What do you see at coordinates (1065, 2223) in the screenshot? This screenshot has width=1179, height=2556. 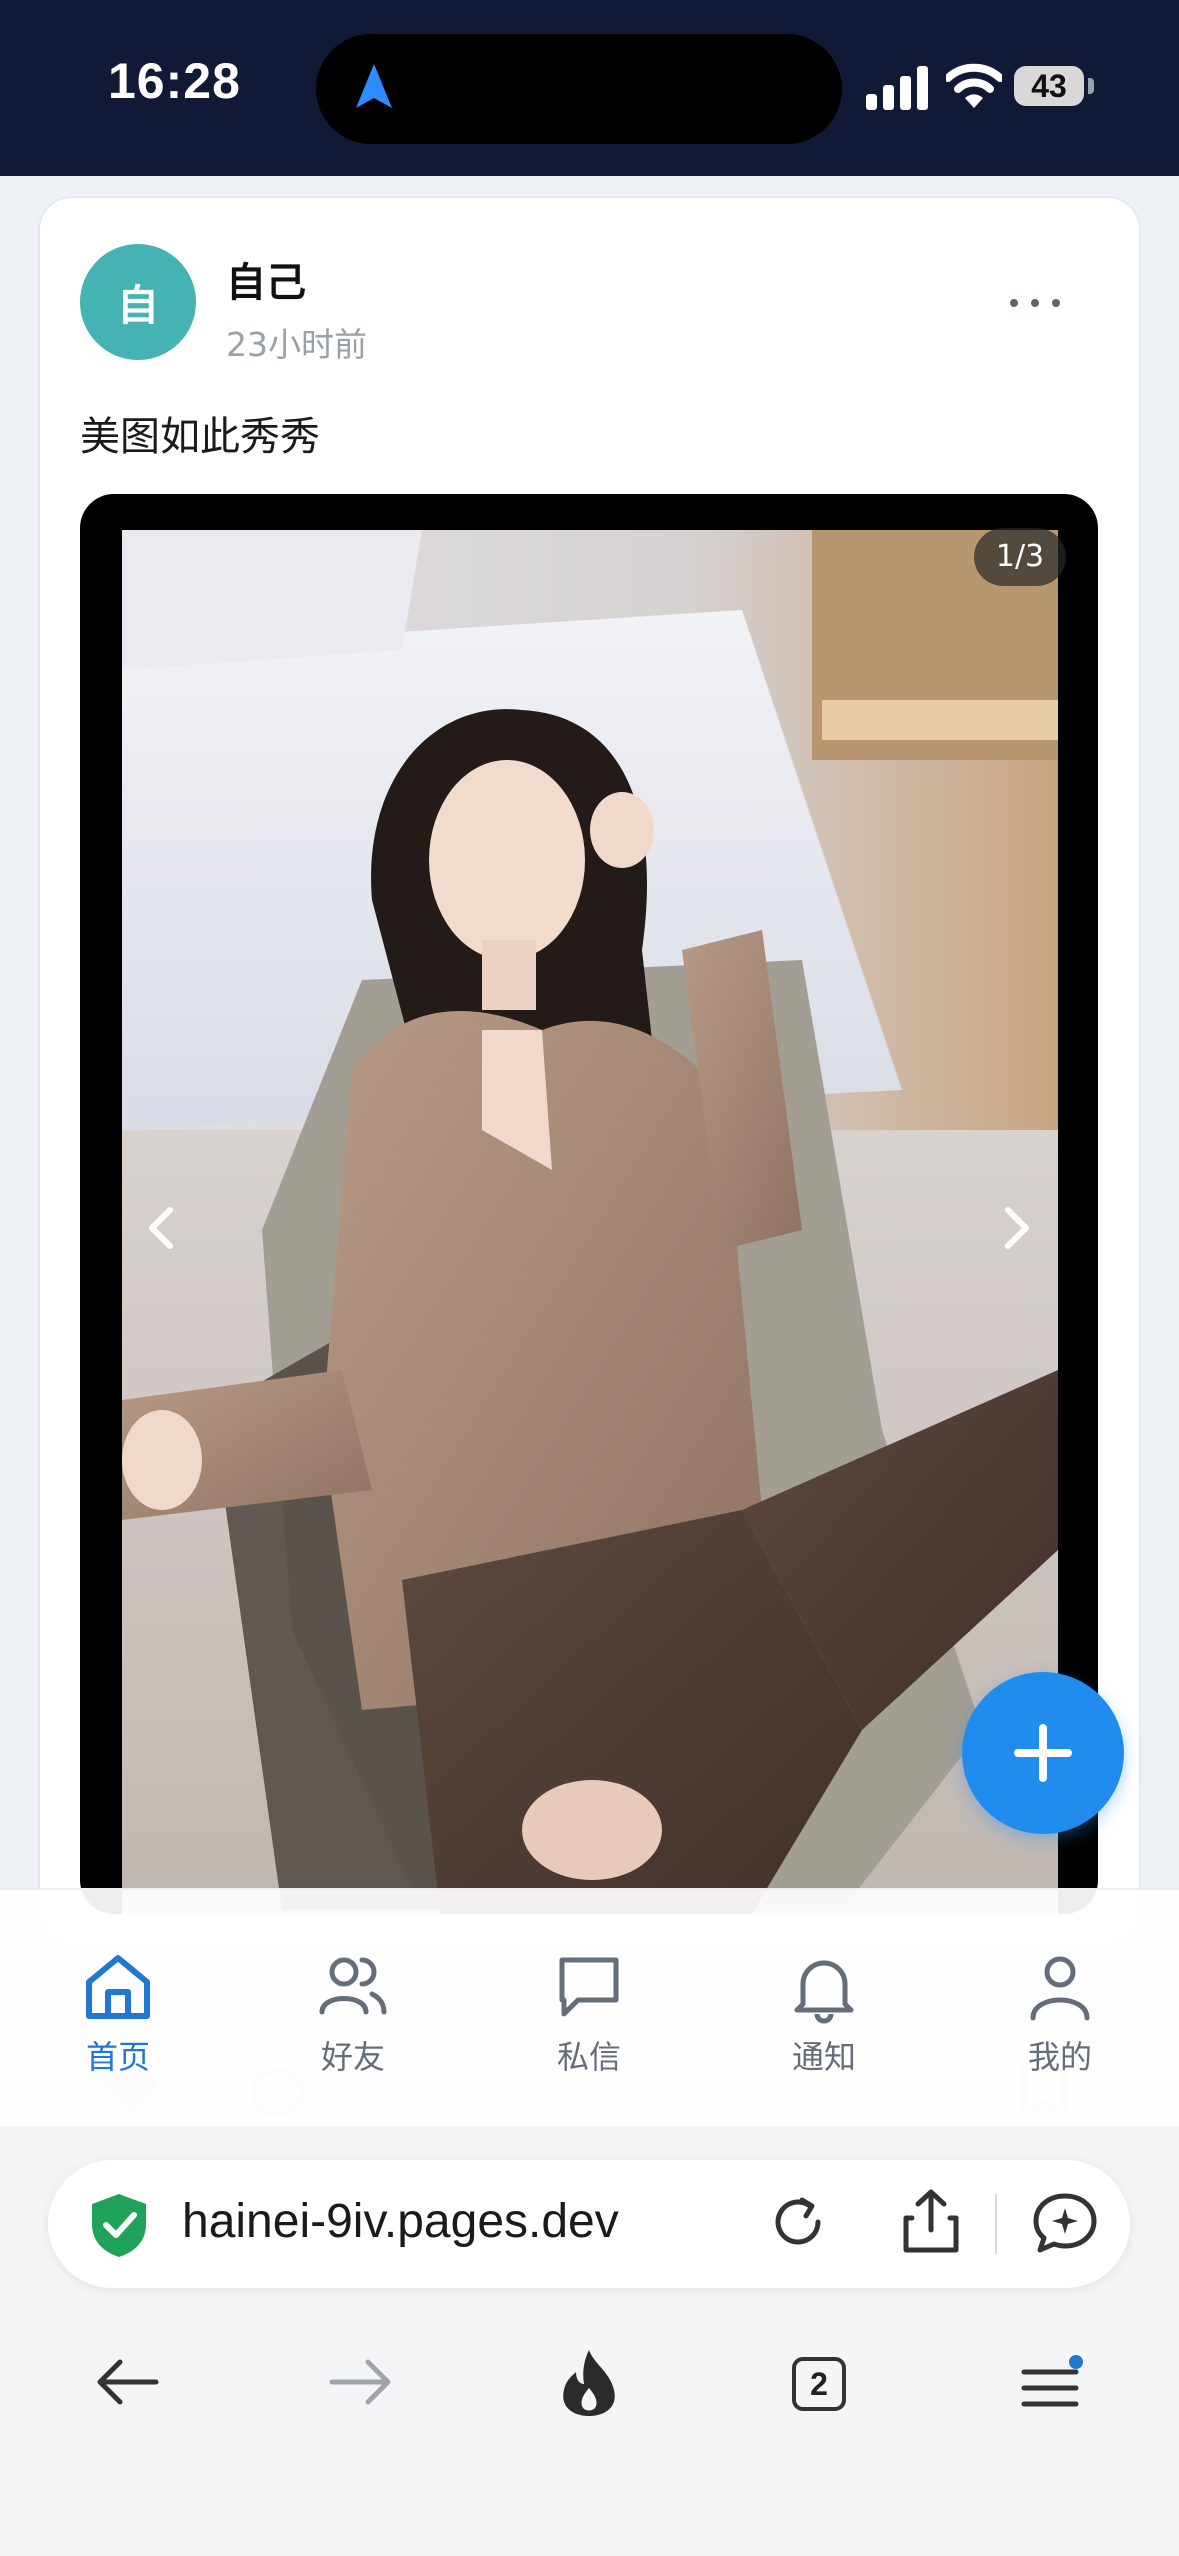 I see `ai-assistant-icon` at bounding box center [1065, 2223].